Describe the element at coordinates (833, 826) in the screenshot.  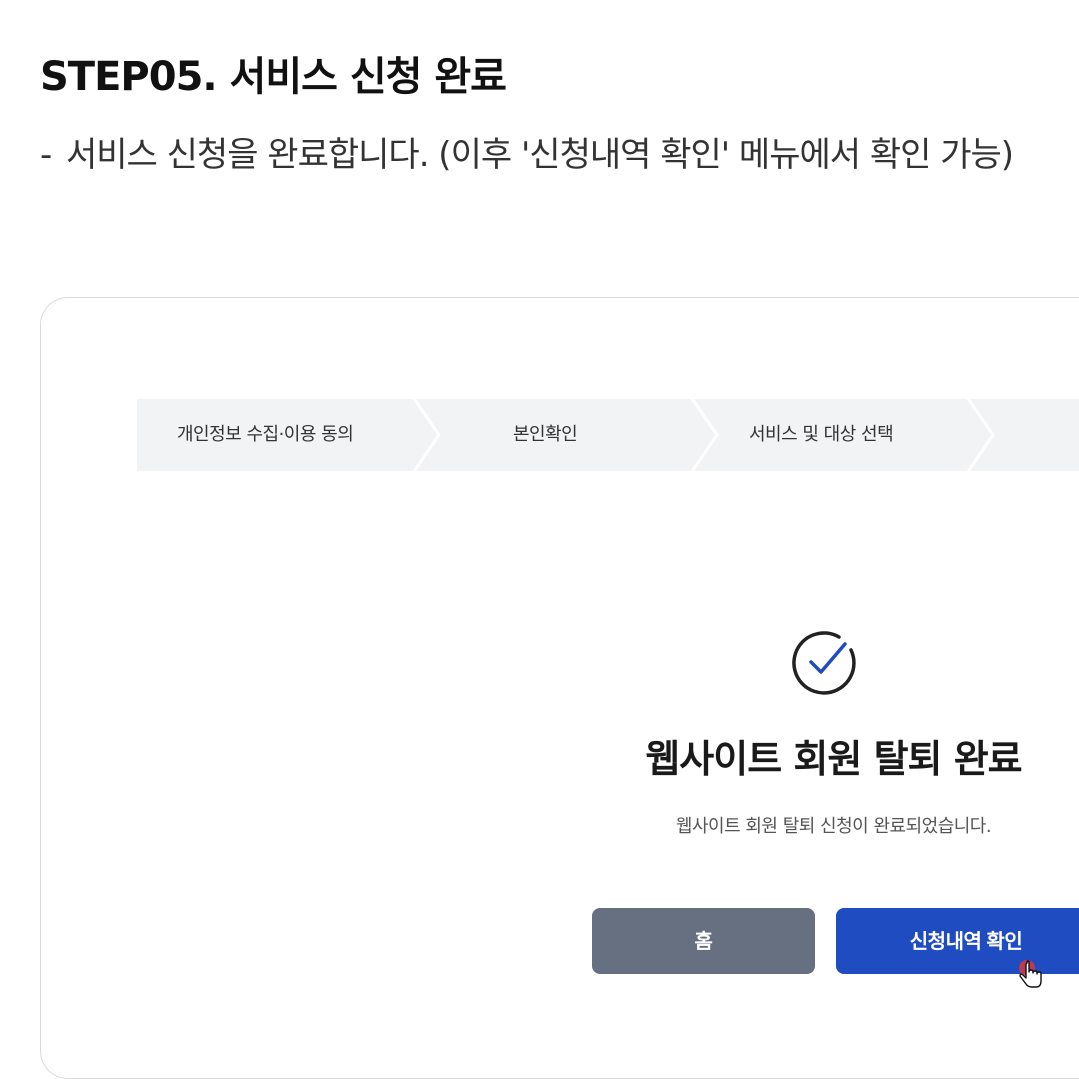
I see `completion-message: 웹사이트 회원 탈퇴 신청이 완료되었습니다.` at that location.